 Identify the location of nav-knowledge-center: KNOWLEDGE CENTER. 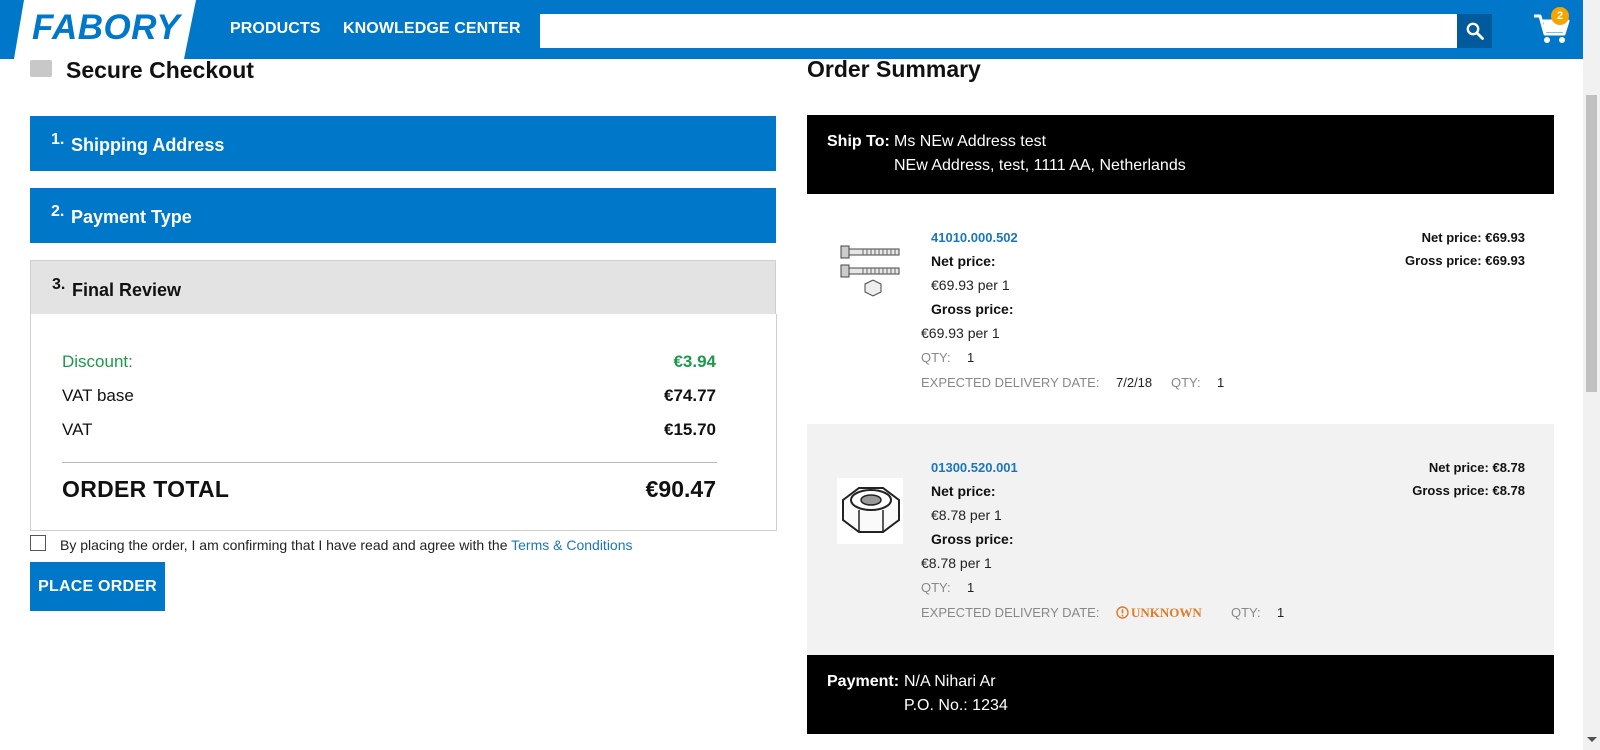
(432, 29).